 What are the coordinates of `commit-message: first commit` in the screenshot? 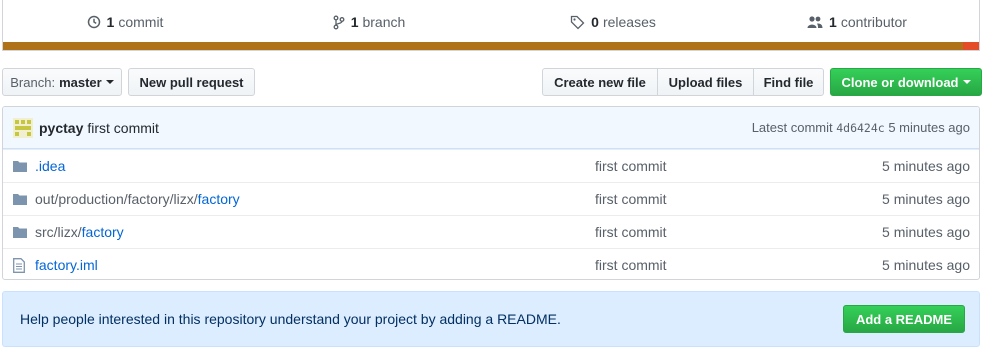 It's located at (123, 128).